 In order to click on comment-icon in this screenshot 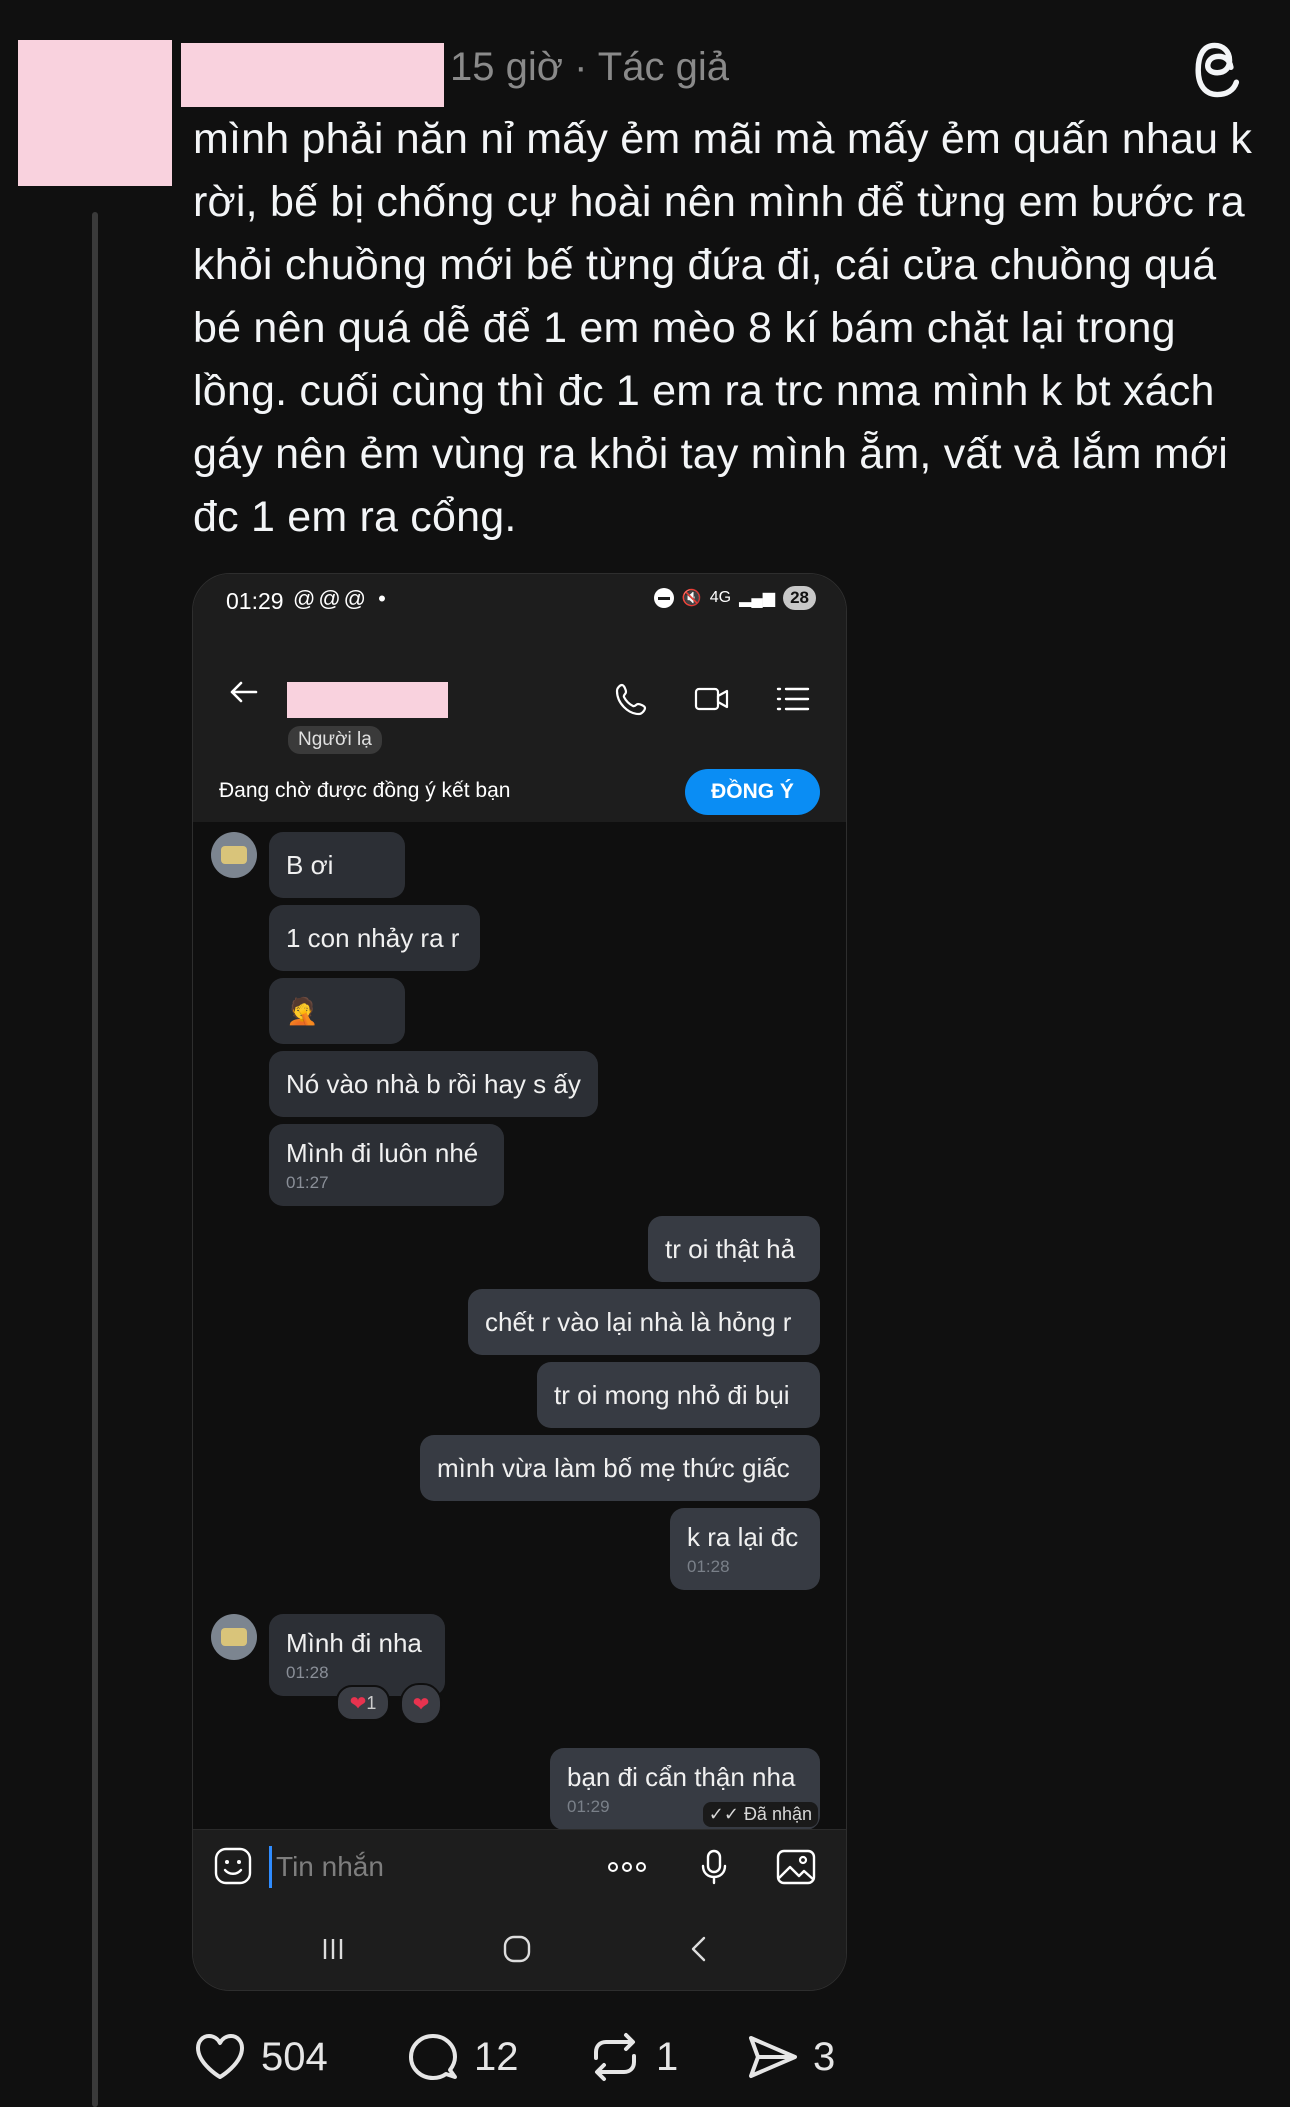, I will do `click(433, 2057)`.